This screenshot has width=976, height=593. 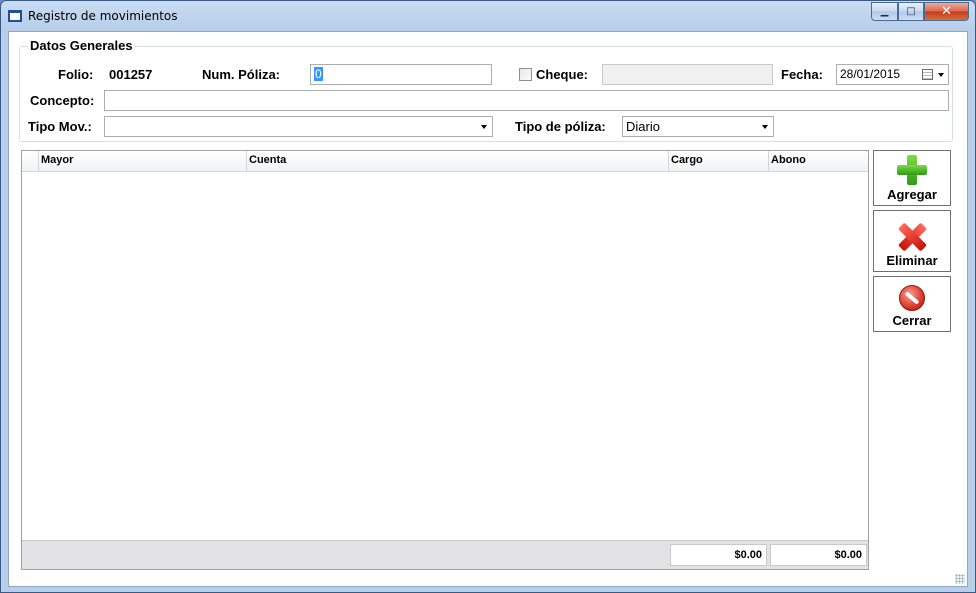 What do you see at coordinates (298, 126) in the screenshot?
I see `tipo-mov-select` at bounding box center [298, 126].